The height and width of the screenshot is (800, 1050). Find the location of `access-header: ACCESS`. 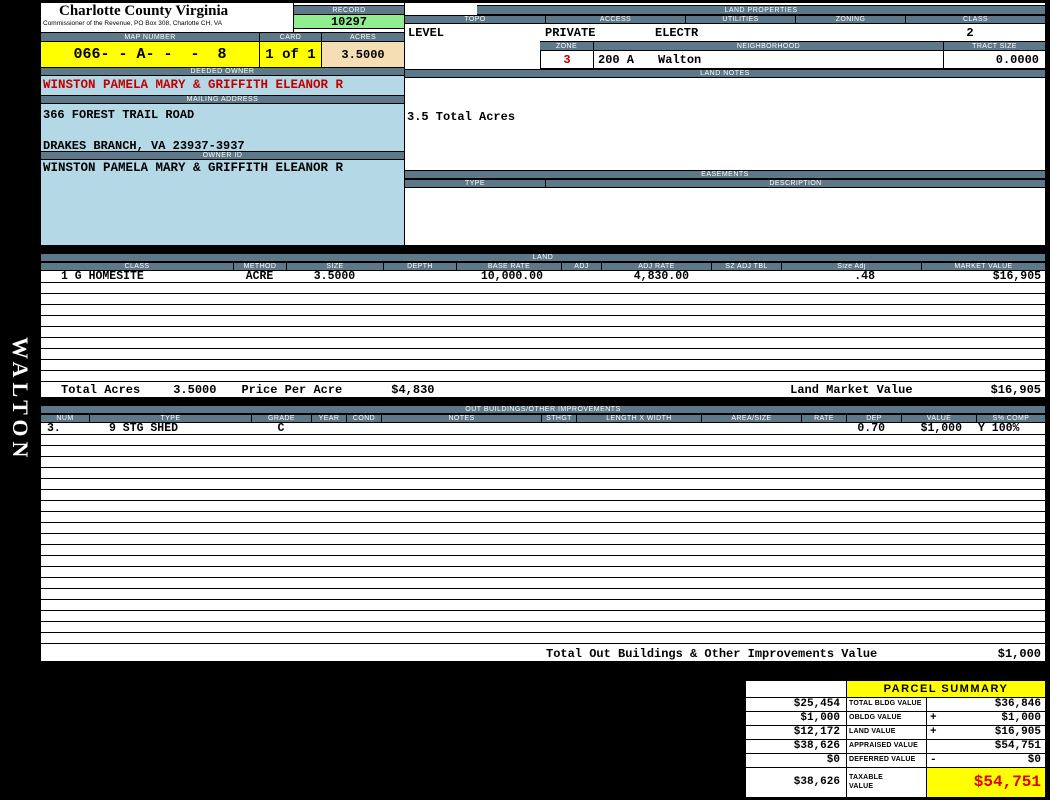

access-header: ACCESS is located at coordinates (615, 19).